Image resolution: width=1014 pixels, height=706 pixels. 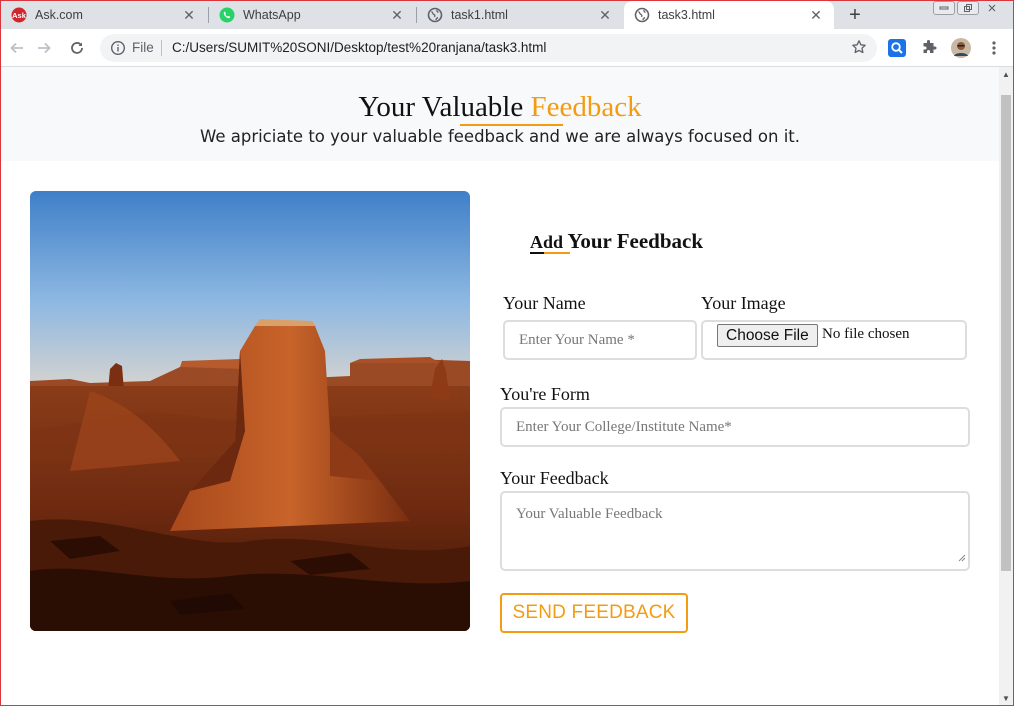 I want to click on tab-title: Ask.com, so click(x=59, y=15).